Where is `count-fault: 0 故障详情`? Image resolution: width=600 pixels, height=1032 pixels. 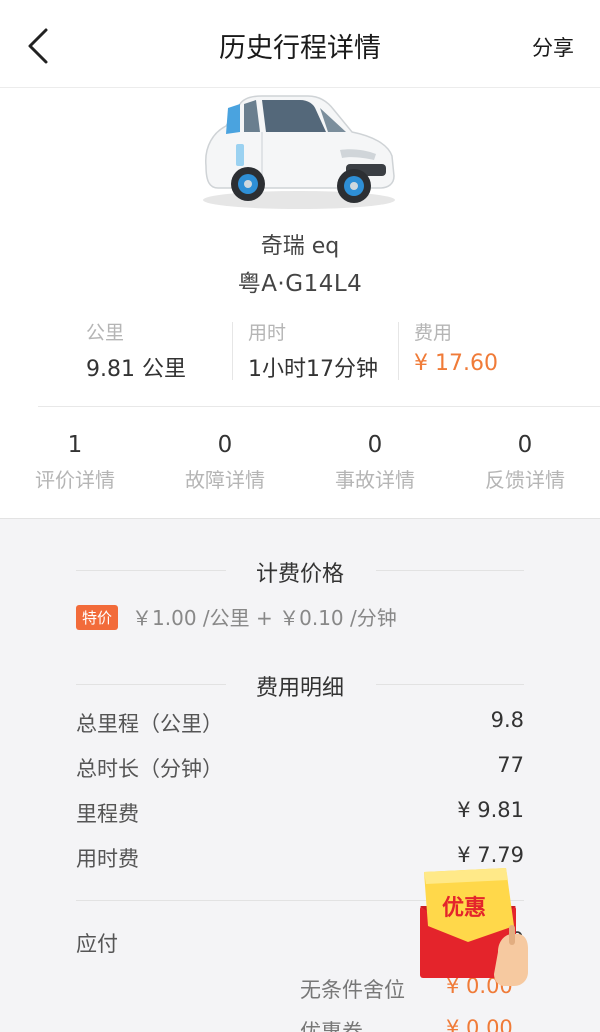 count-fault: 0 故障详情 is located at coordinates (225, 462).